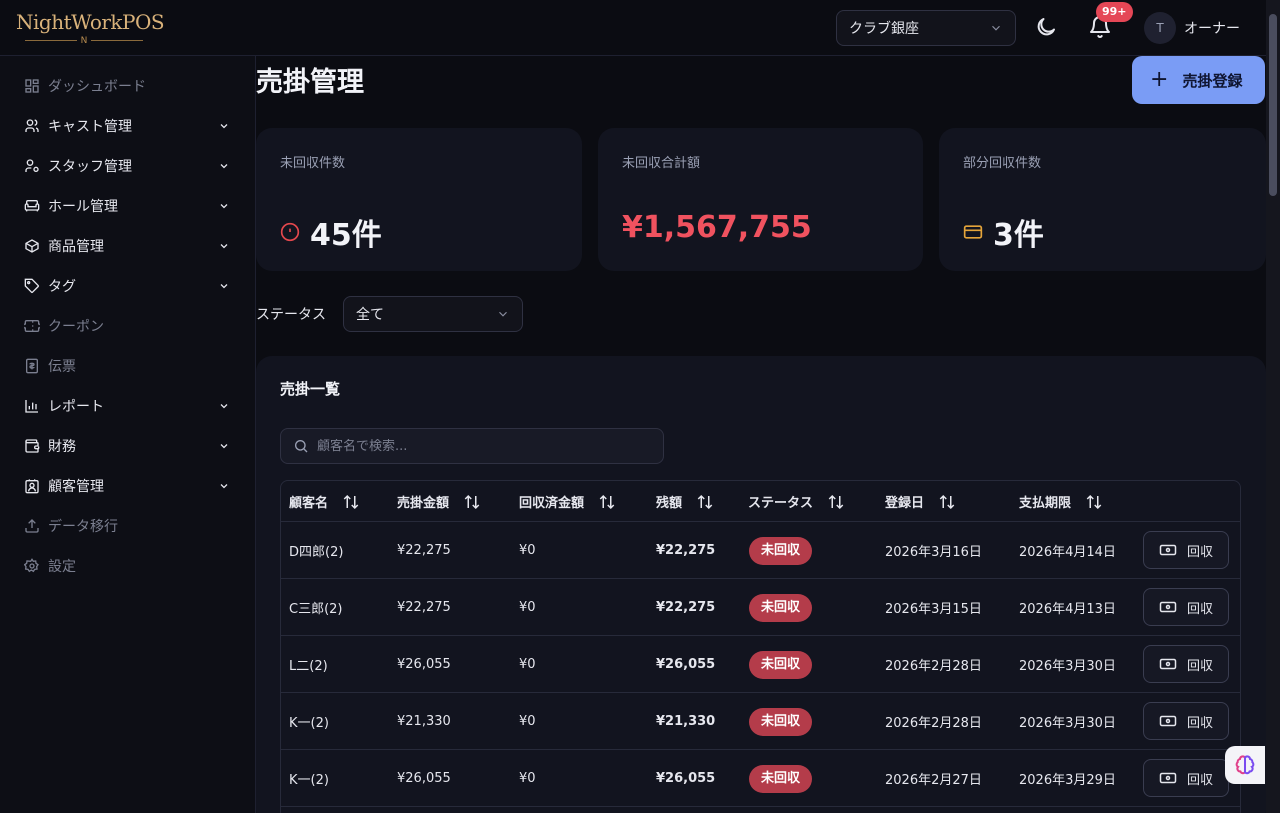  Describe the element at coordinates (1067, 609) in the screenshot. I see `cell-due: 2026年4月13日` at that location.